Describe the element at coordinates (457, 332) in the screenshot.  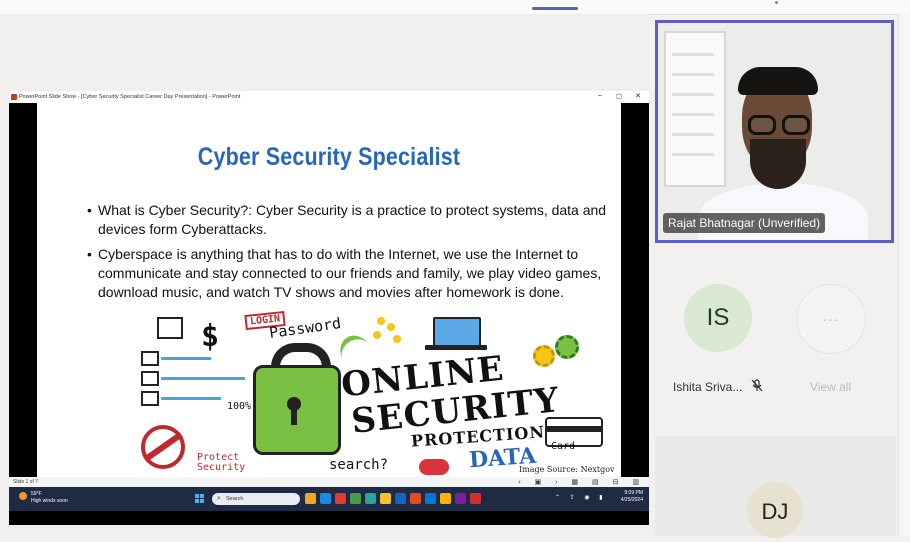
I see `laptop-icon` at that location.